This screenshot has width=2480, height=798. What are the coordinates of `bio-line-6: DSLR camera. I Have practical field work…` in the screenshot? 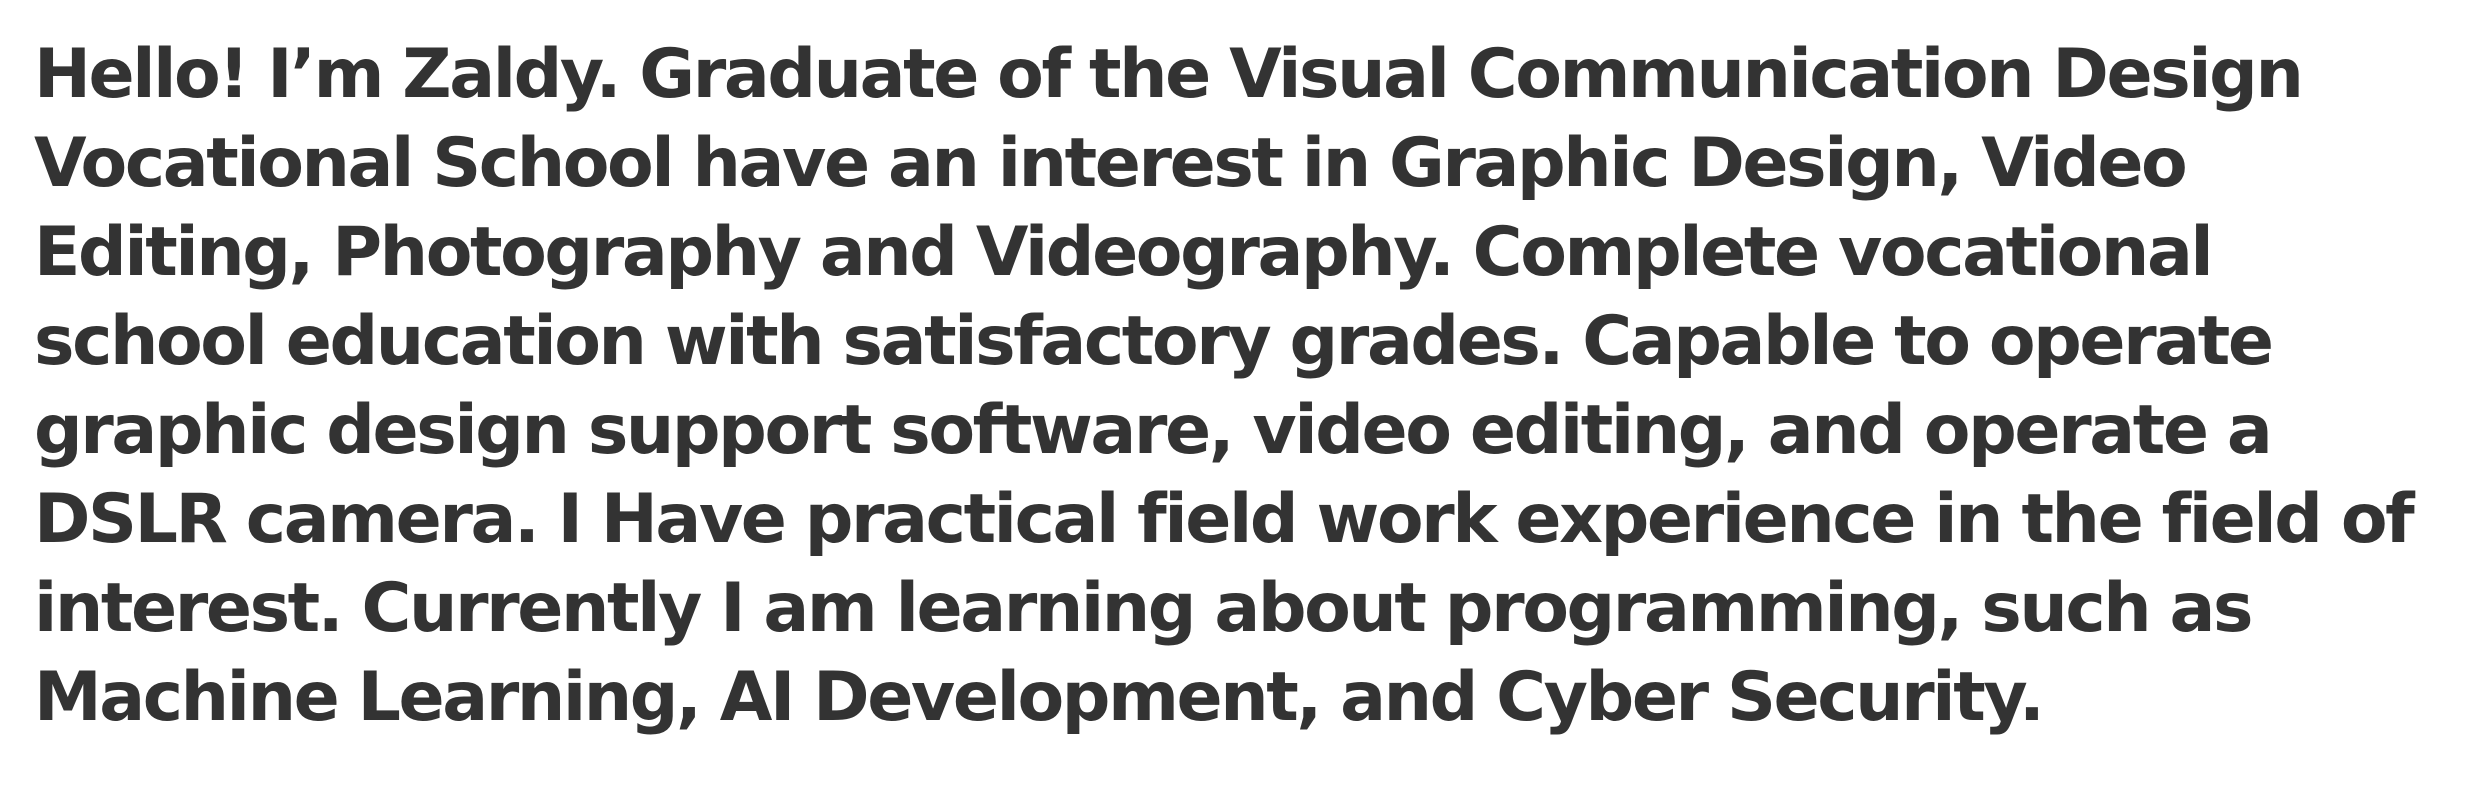 It's located at (1224, 519).